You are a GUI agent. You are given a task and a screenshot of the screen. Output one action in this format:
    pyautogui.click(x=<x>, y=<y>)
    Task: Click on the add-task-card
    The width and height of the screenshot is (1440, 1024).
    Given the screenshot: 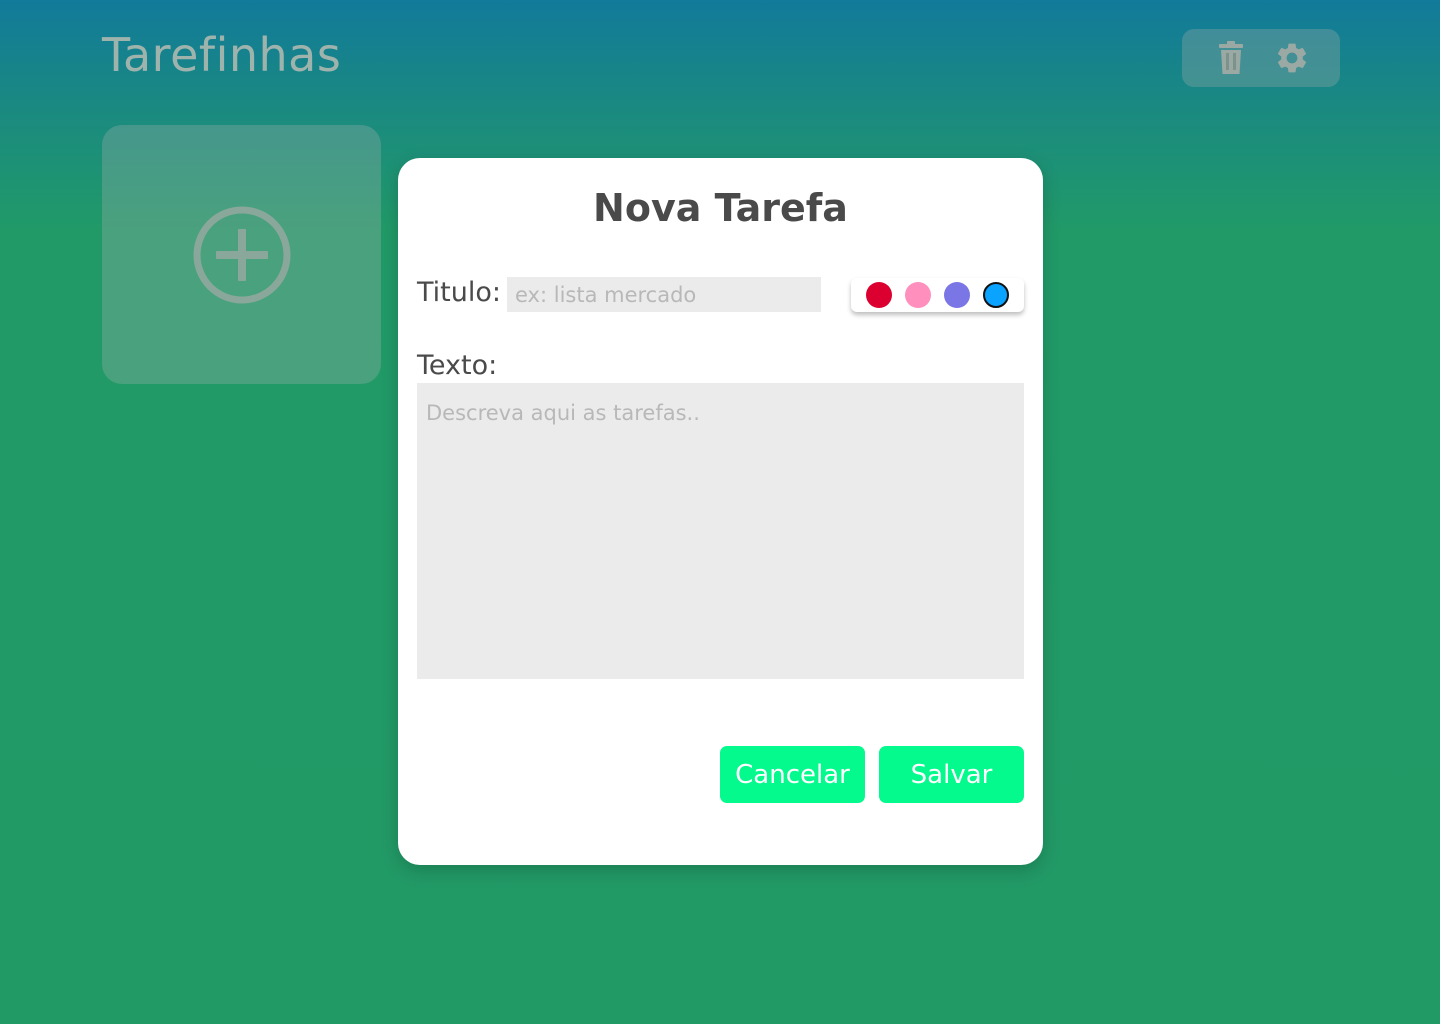 What is the action you would take?
    pyautogui.click(x=241, y=254)
    